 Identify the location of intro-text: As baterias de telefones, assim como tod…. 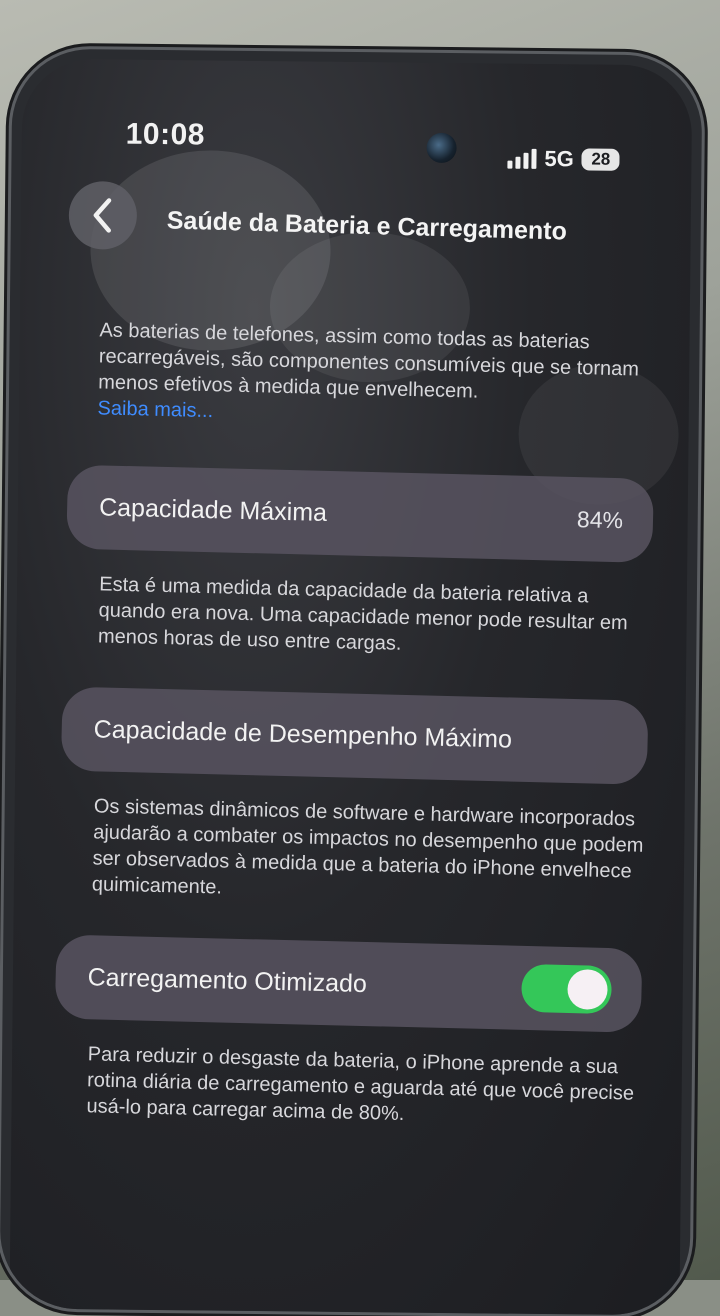
(368, 361).